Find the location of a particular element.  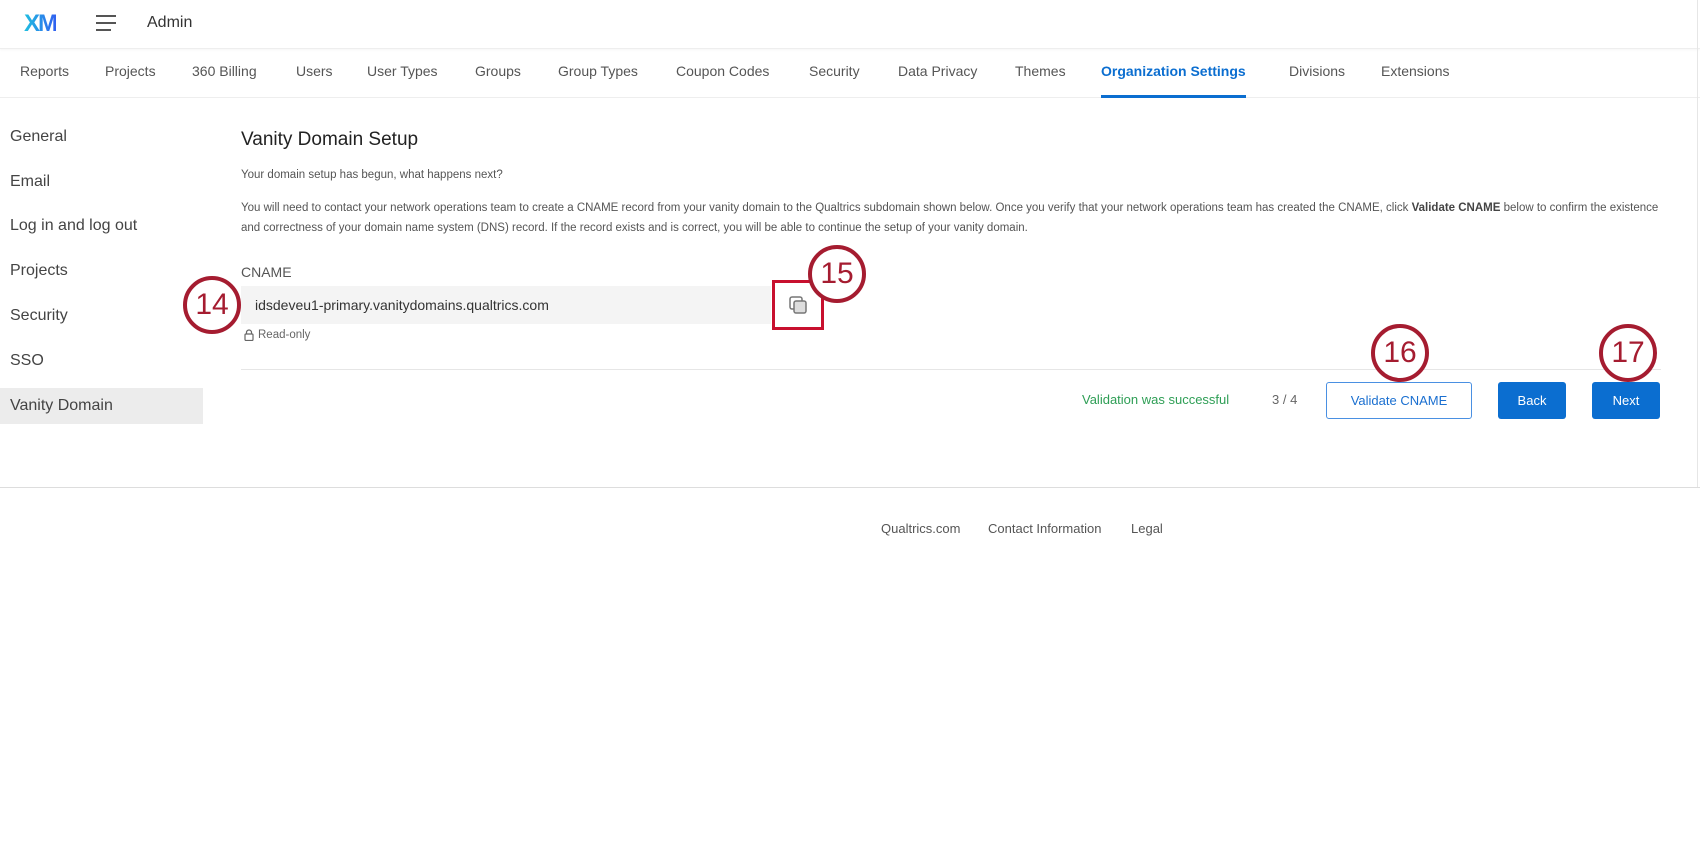

next-button: Next is located at coordinates (1626, 400).